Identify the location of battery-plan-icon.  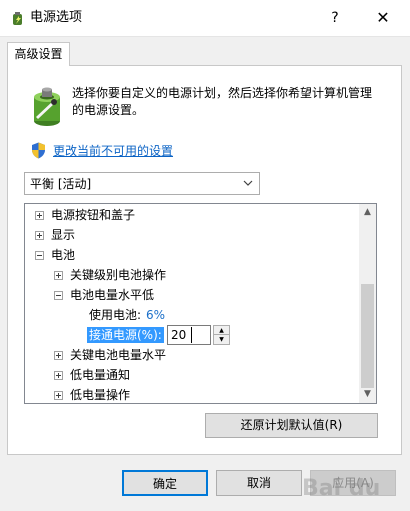
(47, 107).